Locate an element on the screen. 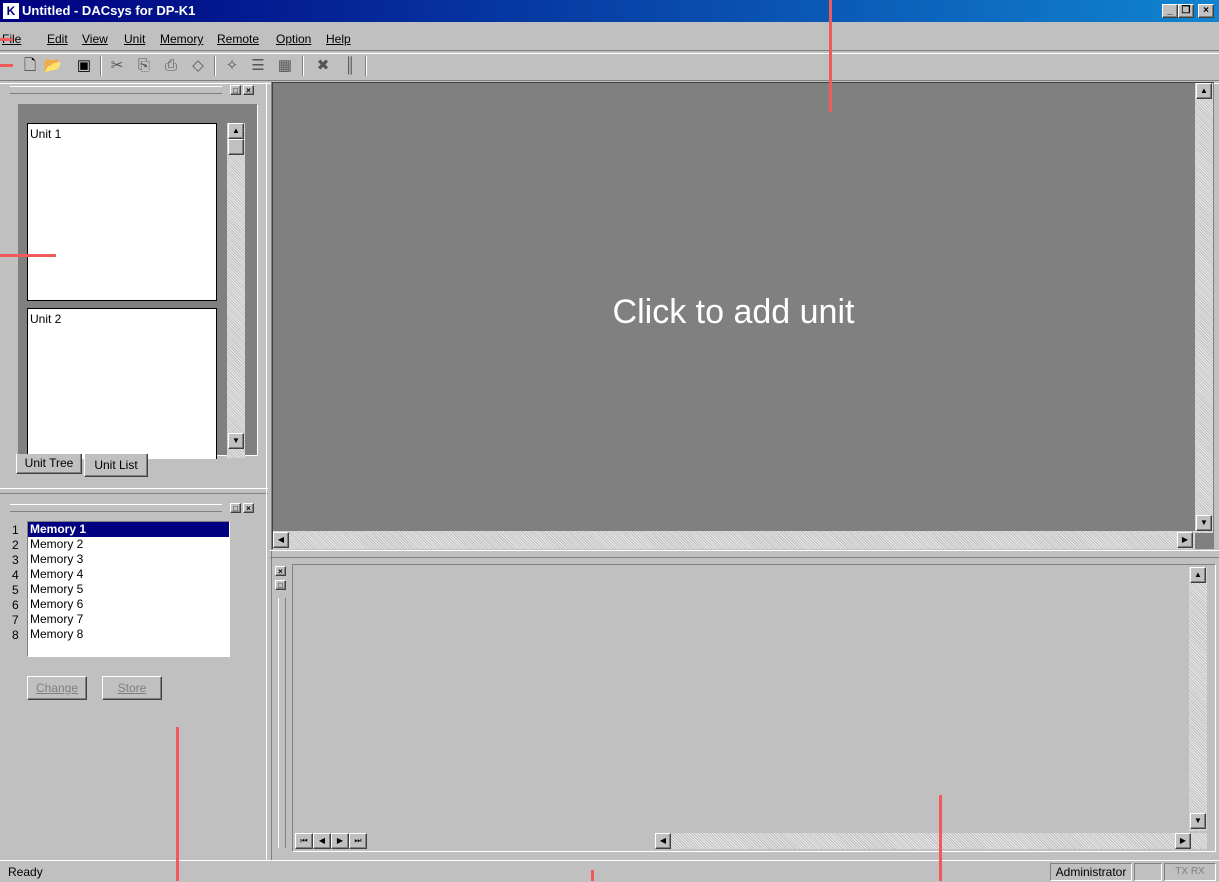  status-tx: TX is located at coordinates (1182, 871).